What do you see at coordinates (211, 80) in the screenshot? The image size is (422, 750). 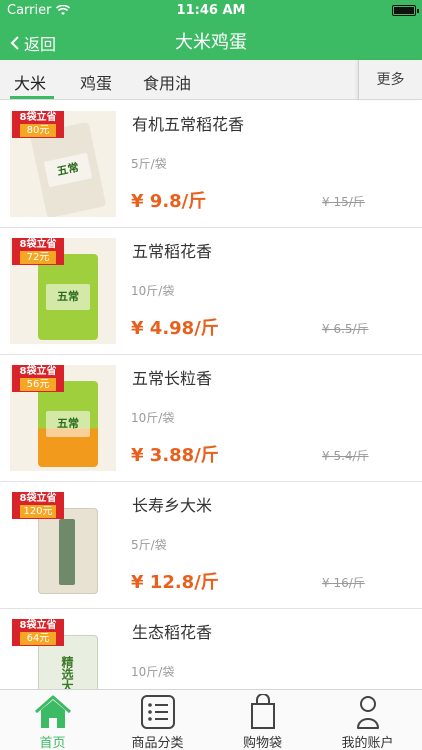 I see `category-tabs: 大米 鸡蛋 食用油 更多` at bounding box center [211, 80].